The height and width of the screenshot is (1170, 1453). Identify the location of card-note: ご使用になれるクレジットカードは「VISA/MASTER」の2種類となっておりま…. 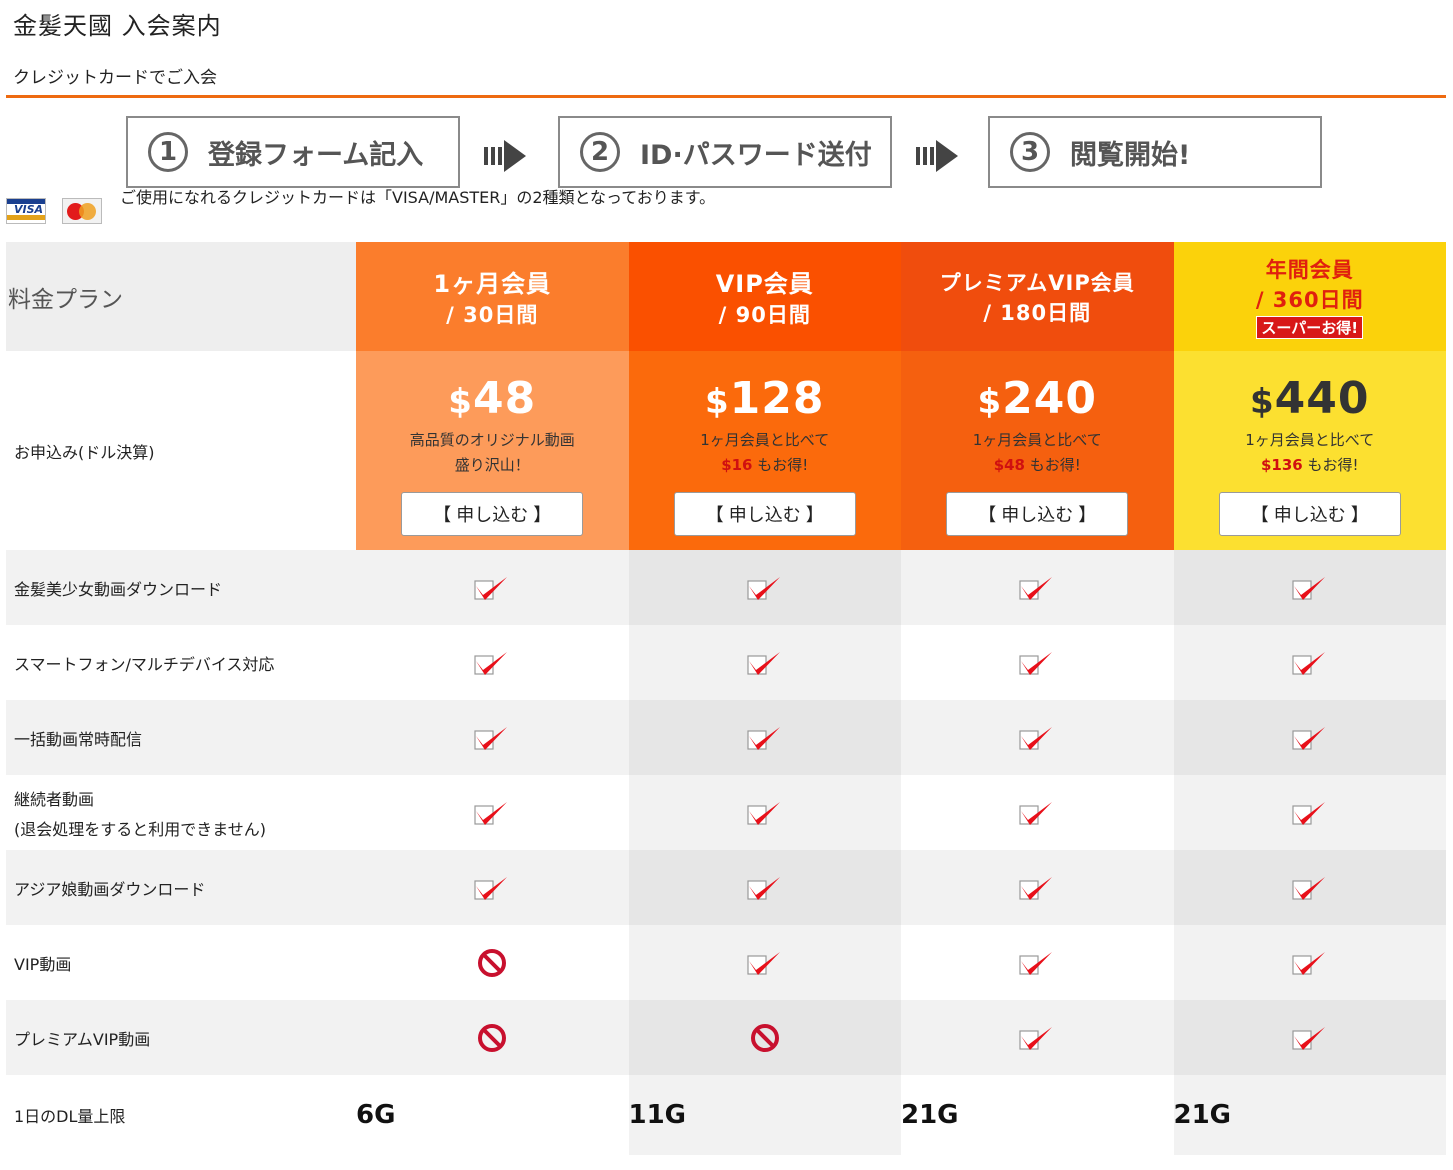
(418, 197).